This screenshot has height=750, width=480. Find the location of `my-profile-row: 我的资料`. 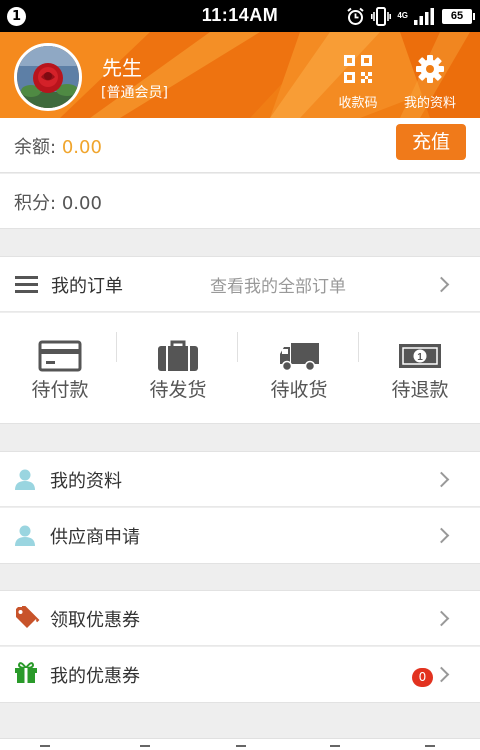

my-profile-row: 我的资料 is located at coordinates (240, 479).